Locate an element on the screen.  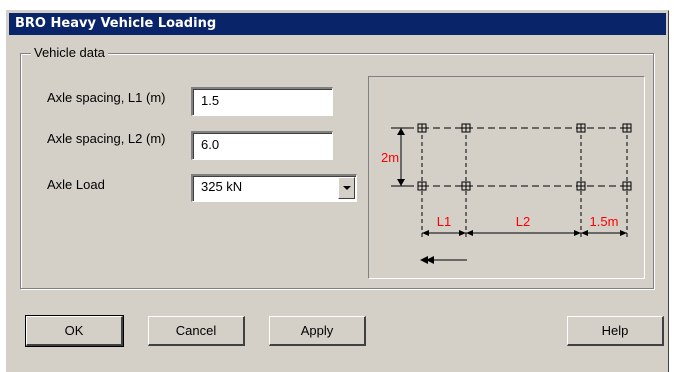
axle-load-label: Axle Load is located at coordinates (76, 184).